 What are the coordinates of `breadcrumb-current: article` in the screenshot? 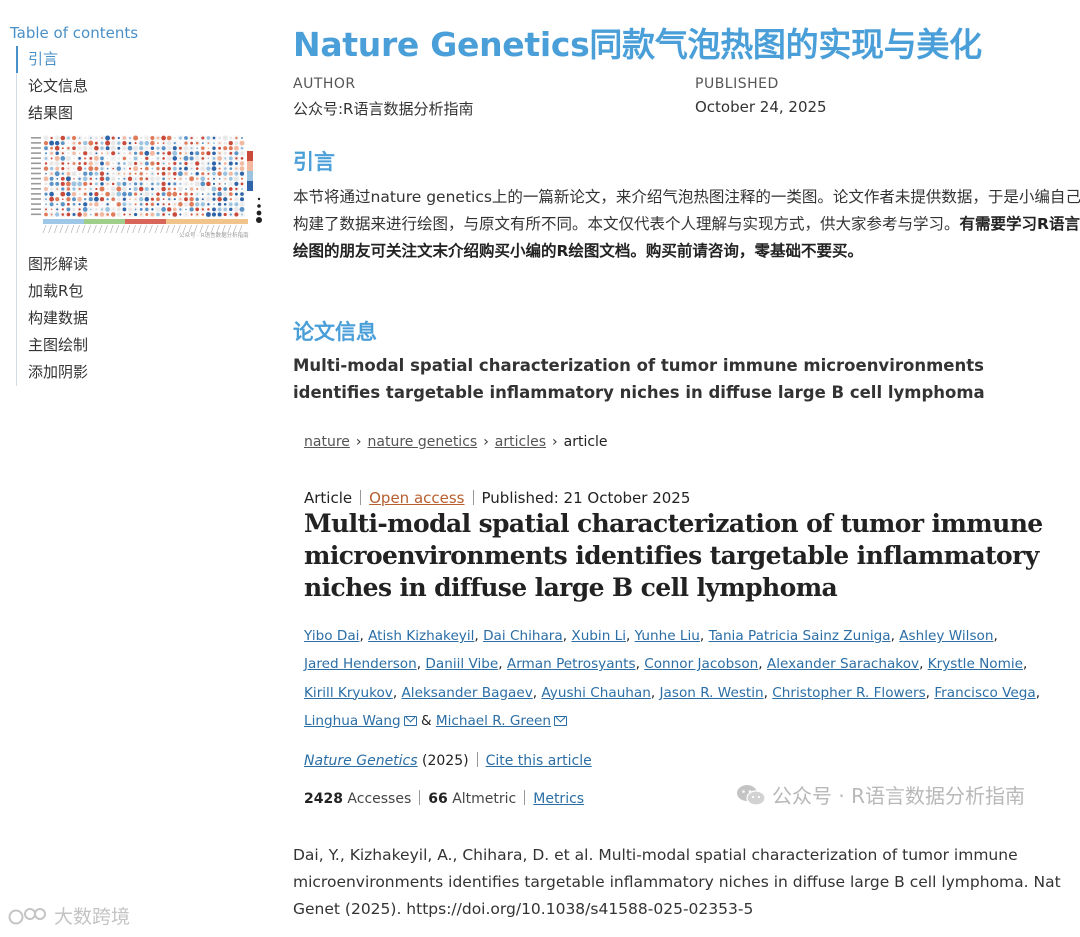 It's located at (585, 442).